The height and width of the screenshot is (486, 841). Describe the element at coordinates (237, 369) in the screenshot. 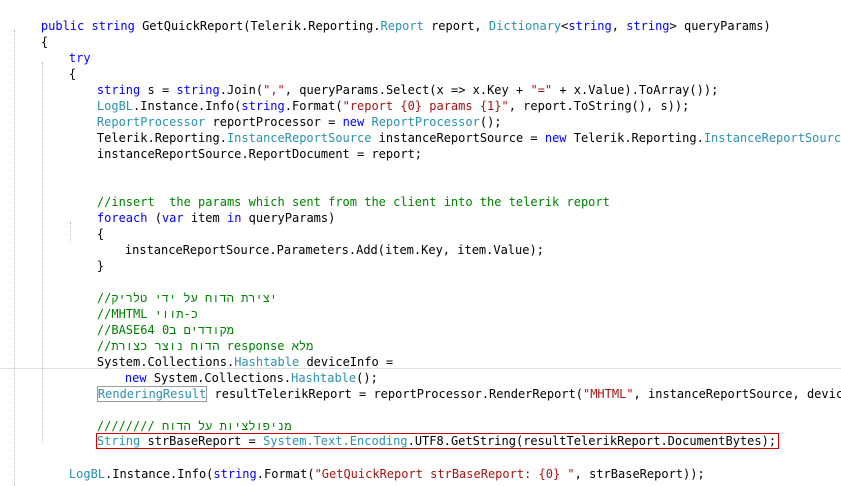

I see `code-line-20: new System.Collections.Hashtable();` at that location.